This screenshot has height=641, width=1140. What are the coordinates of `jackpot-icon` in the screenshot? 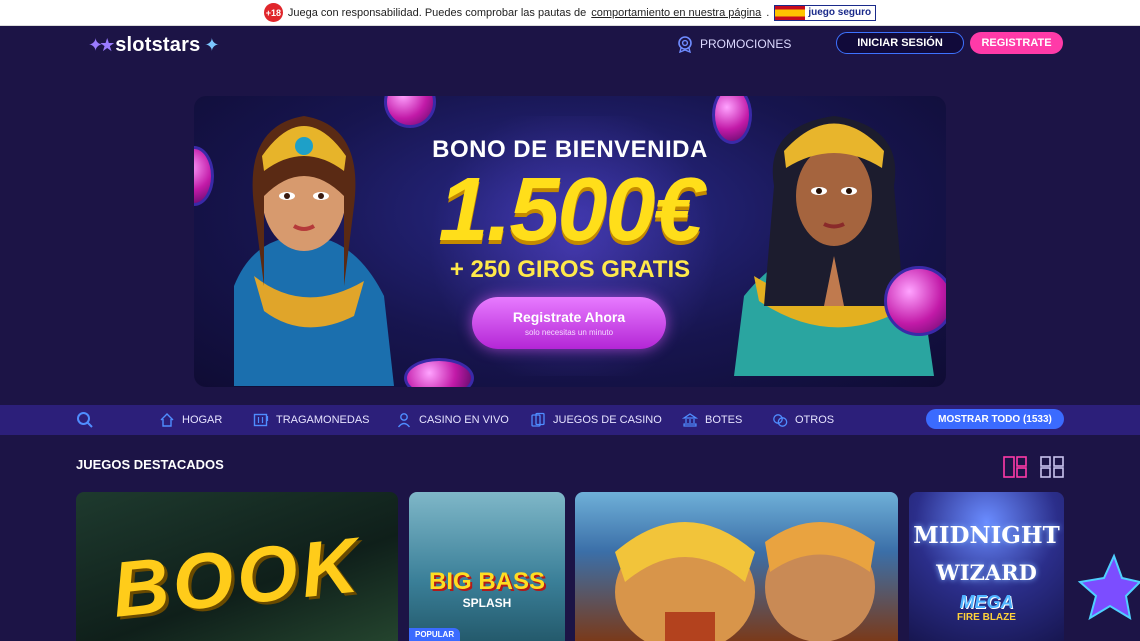 It's located at (690, 420).